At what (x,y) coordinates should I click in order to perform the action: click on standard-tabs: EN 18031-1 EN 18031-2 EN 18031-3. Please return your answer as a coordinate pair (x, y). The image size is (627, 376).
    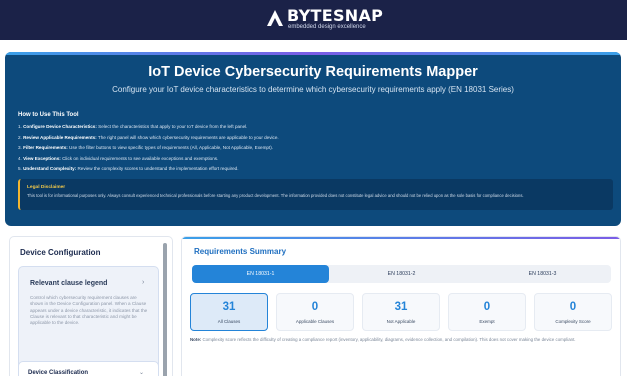
    Looking at the image, I should click on (401, 274).